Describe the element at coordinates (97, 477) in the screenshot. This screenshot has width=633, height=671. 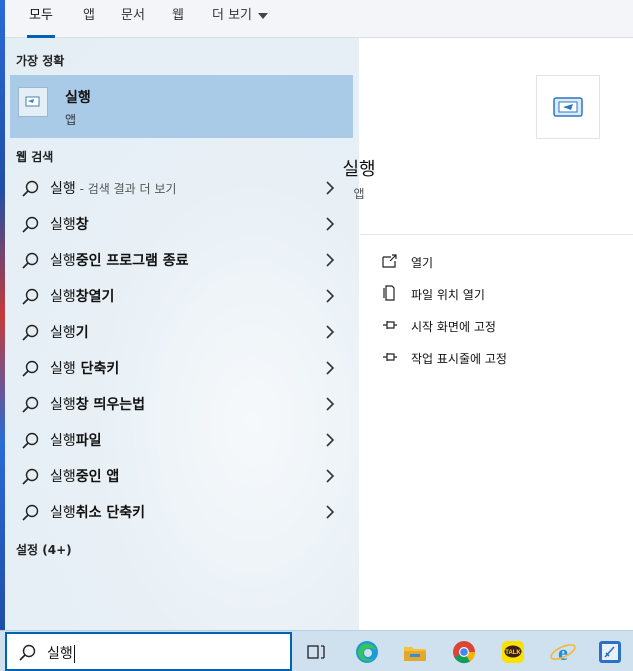
I see `web-search-completion: 중인 앱` at that location.